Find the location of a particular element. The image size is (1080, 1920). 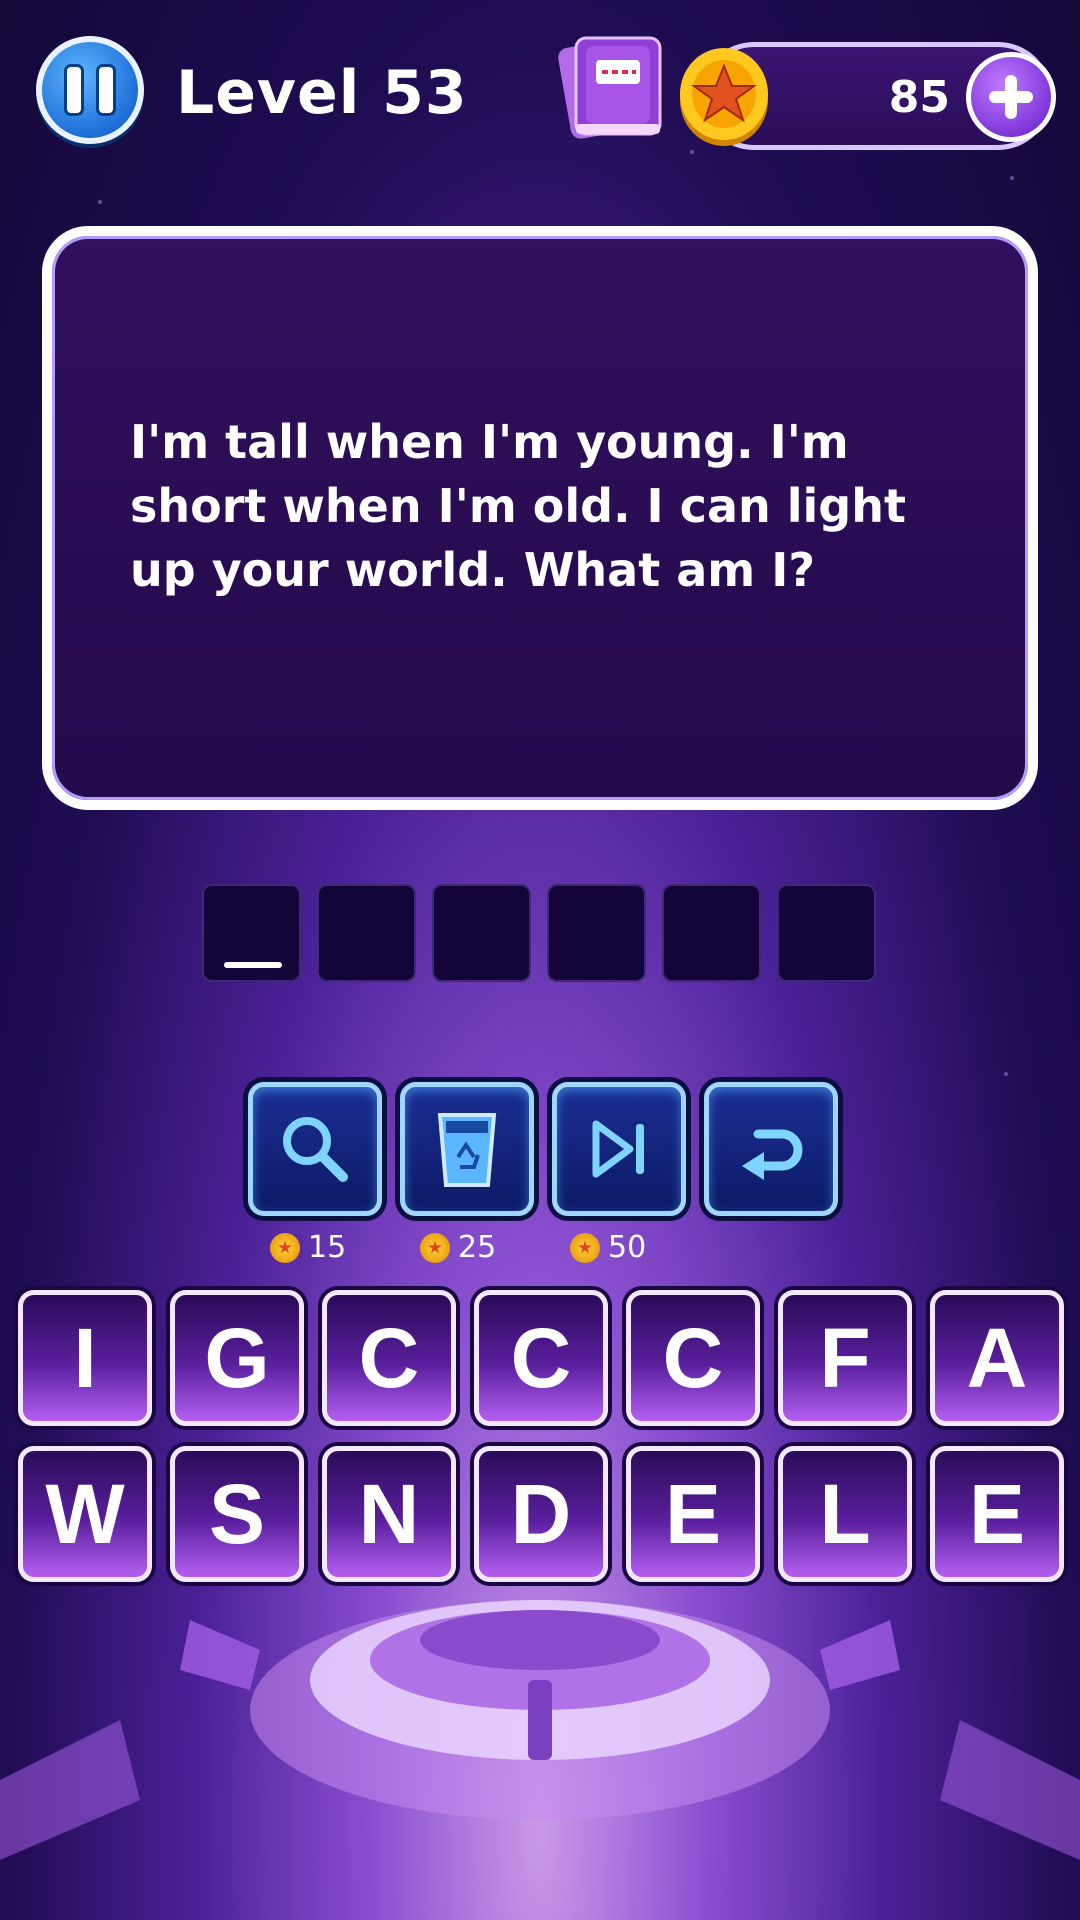

level-title: Level 53 is located at coordinates (322, 93).